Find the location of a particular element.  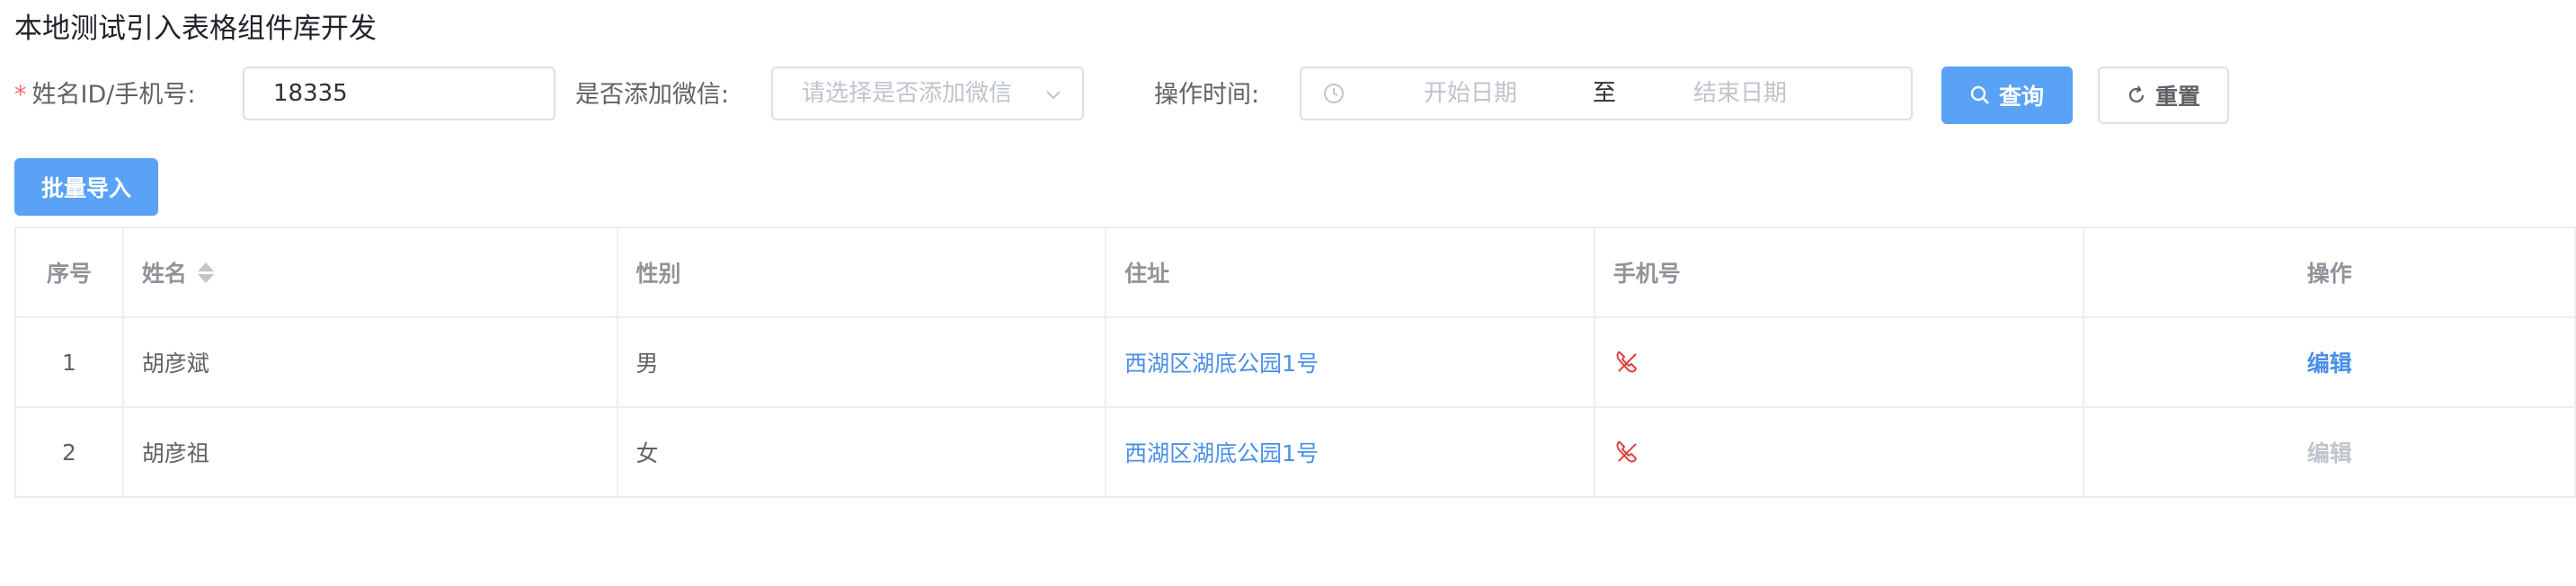

clock-icon is located at coordinates (1334, 93).